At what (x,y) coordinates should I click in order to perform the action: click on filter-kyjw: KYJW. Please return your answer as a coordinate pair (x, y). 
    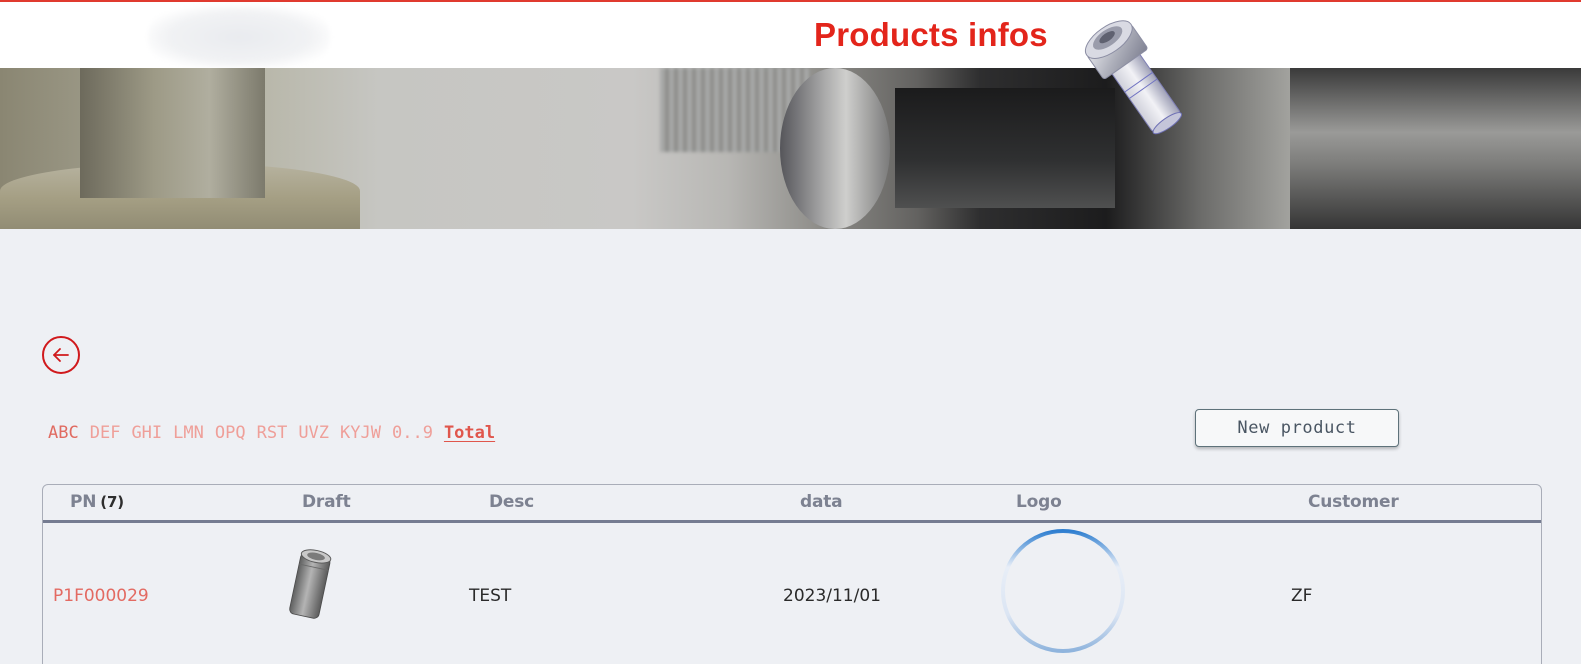
    Looking at the image, I should click on (360, 433).